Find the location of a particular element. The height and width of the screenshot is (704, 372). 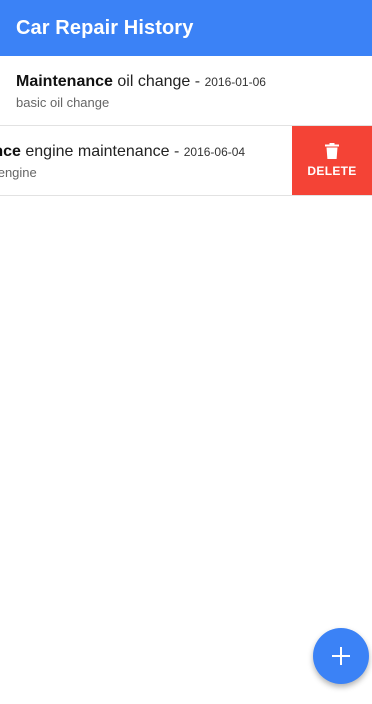

record-notes: checked the engine is located at coordinates (18, 172).